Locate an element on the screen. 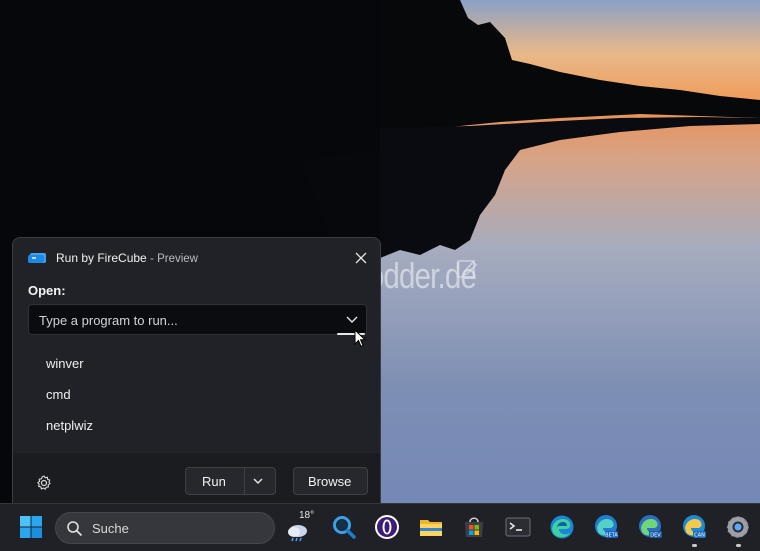 The width and height of the screenshot is (760, 551). browse-button-label: Browse is located at coordinates (330, 481).